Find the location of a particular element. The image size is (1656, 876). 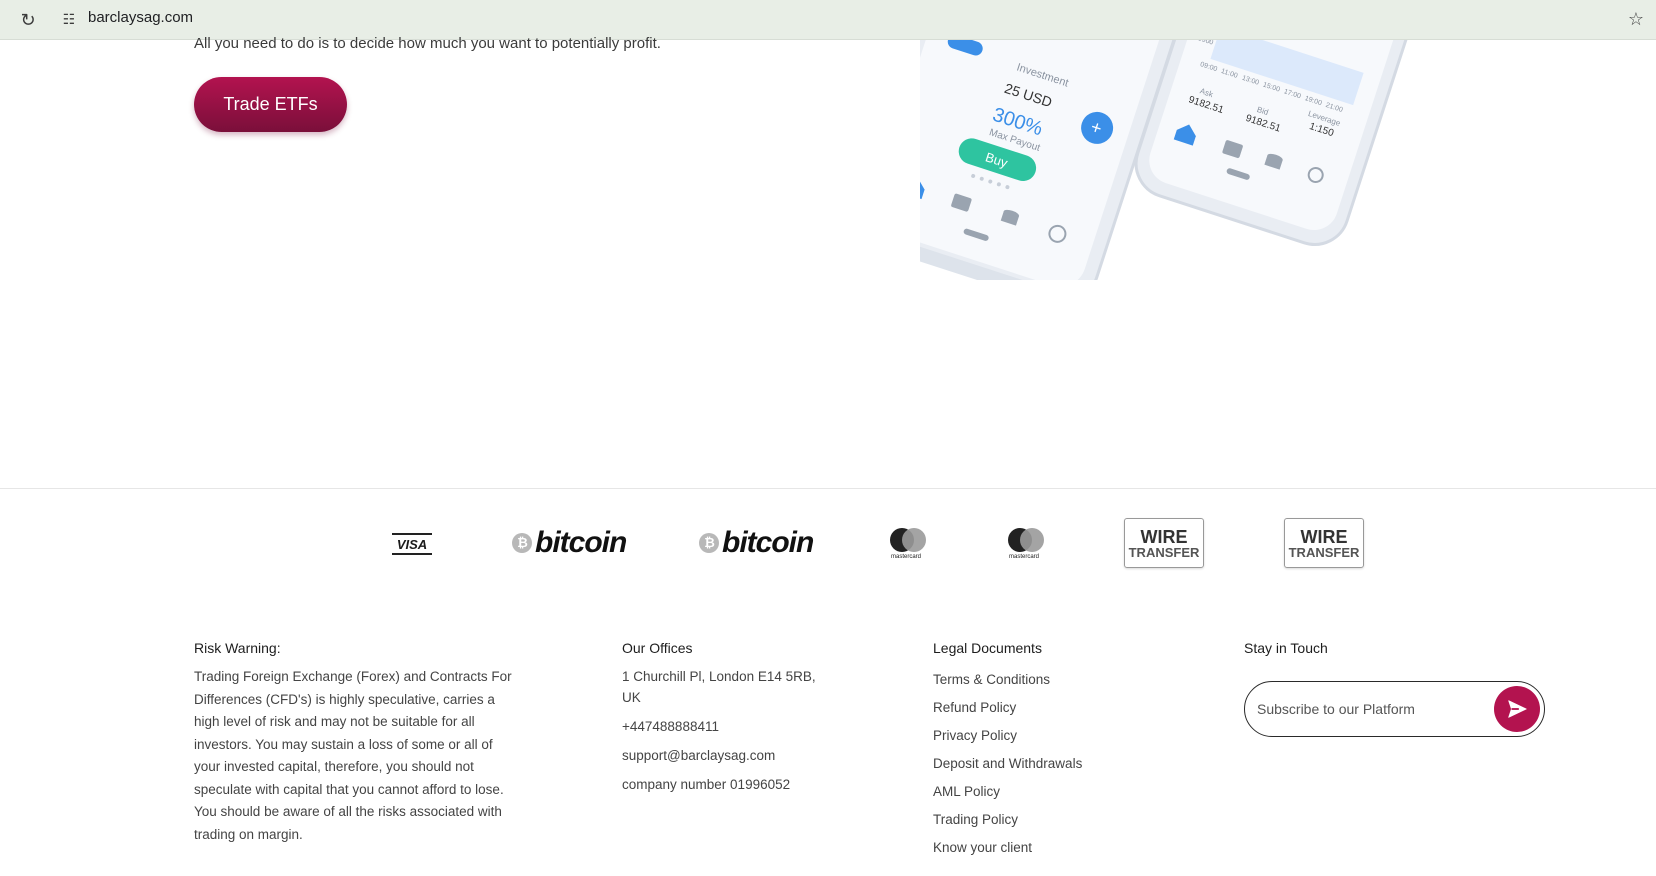

office-email: support@barclaysag.com is located at coordinates (722, 755).